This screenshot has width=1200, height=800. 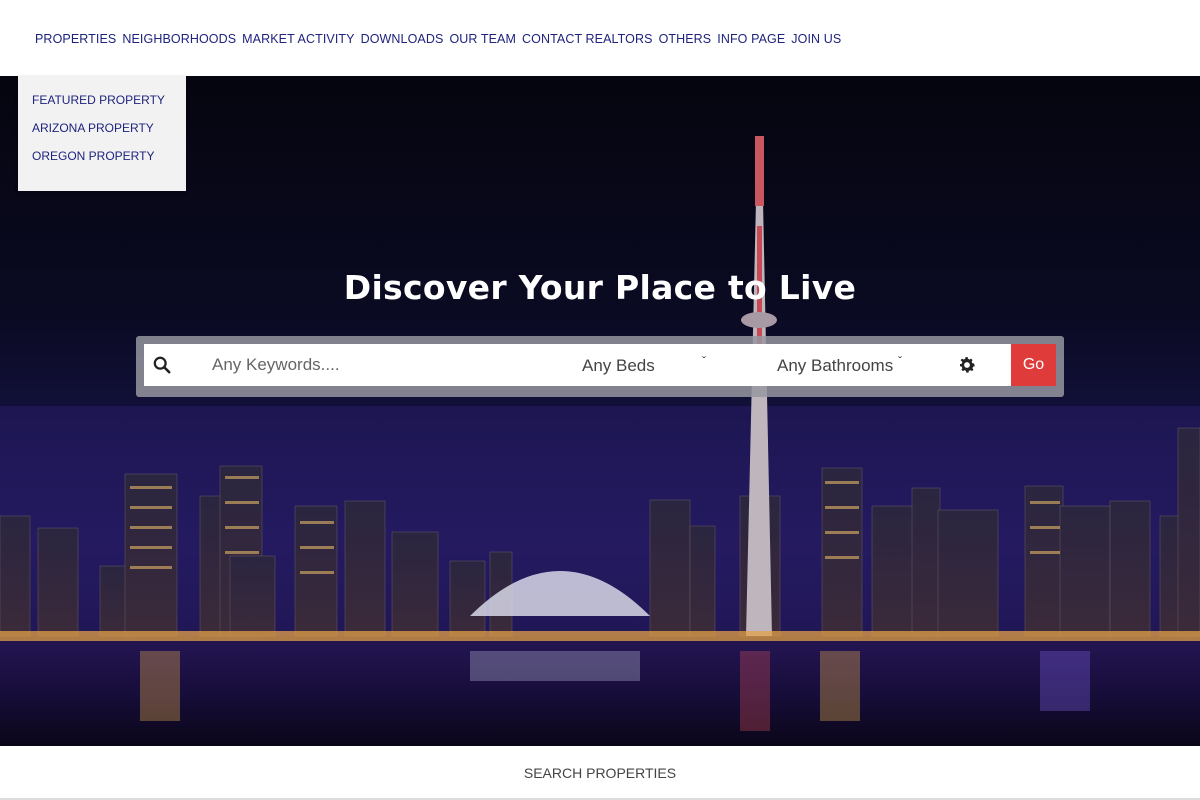 I want to click on go-button: Go, so click(x=1033, y=365).